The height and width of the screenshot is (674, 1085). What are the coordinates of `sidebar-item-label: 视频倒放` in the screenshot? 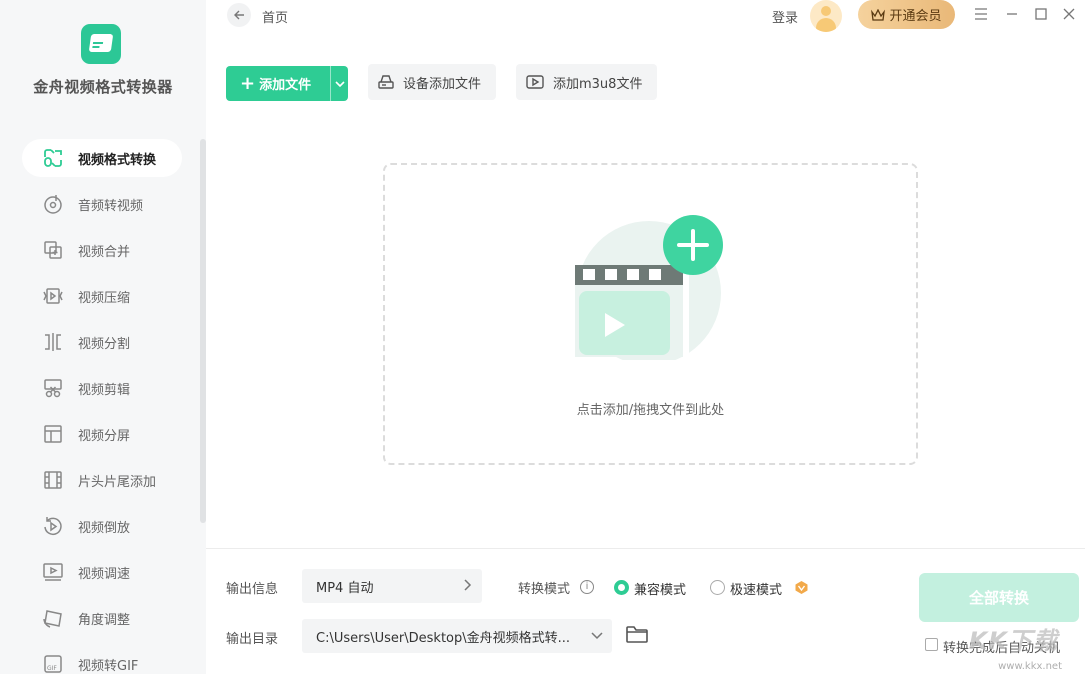 It's located at (104, 528).